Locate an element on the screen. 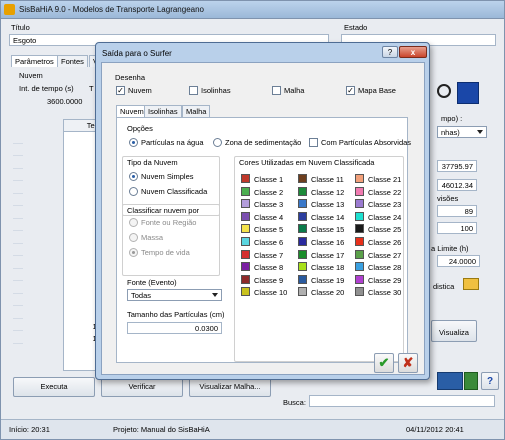 This screenshot has height=440, width=505. class-label: Classe 23 is located at coordinates (385, 205).